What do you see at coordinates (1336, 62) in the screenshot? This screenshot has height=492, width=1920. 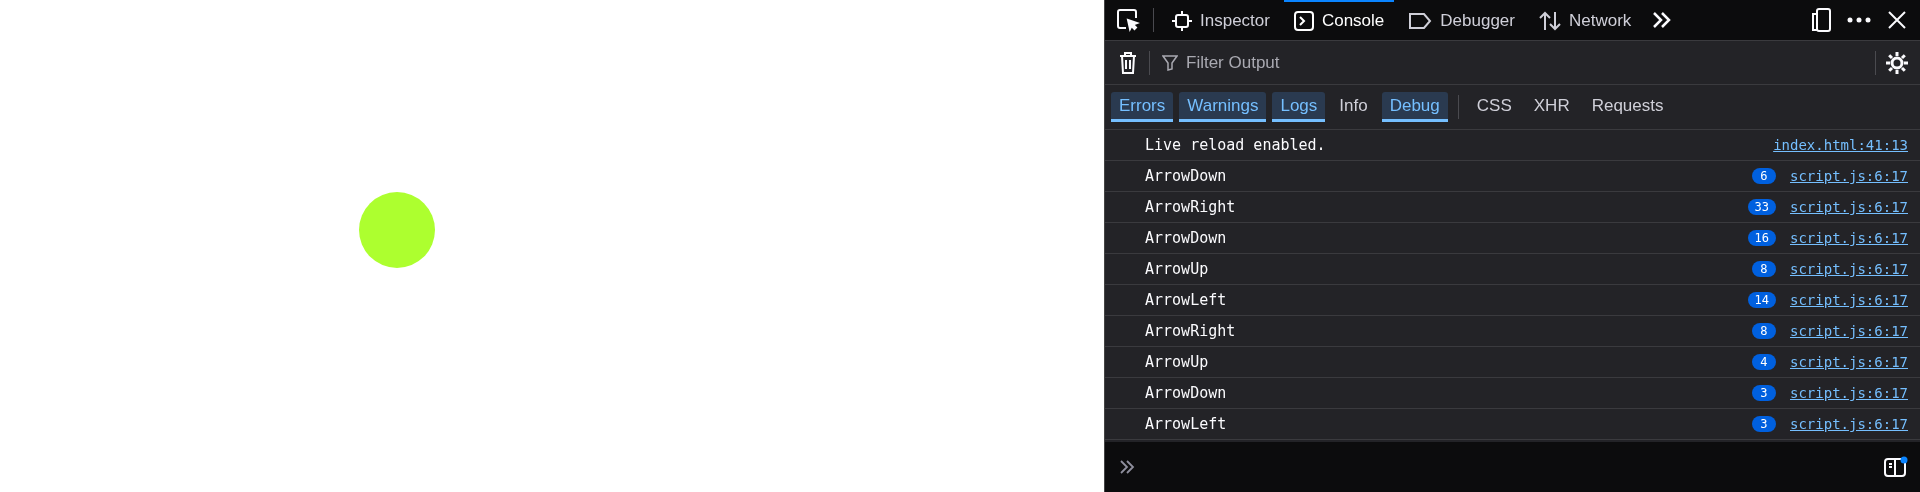 I see `filter-field: Filter Output` at bounding box center [1336, 62].